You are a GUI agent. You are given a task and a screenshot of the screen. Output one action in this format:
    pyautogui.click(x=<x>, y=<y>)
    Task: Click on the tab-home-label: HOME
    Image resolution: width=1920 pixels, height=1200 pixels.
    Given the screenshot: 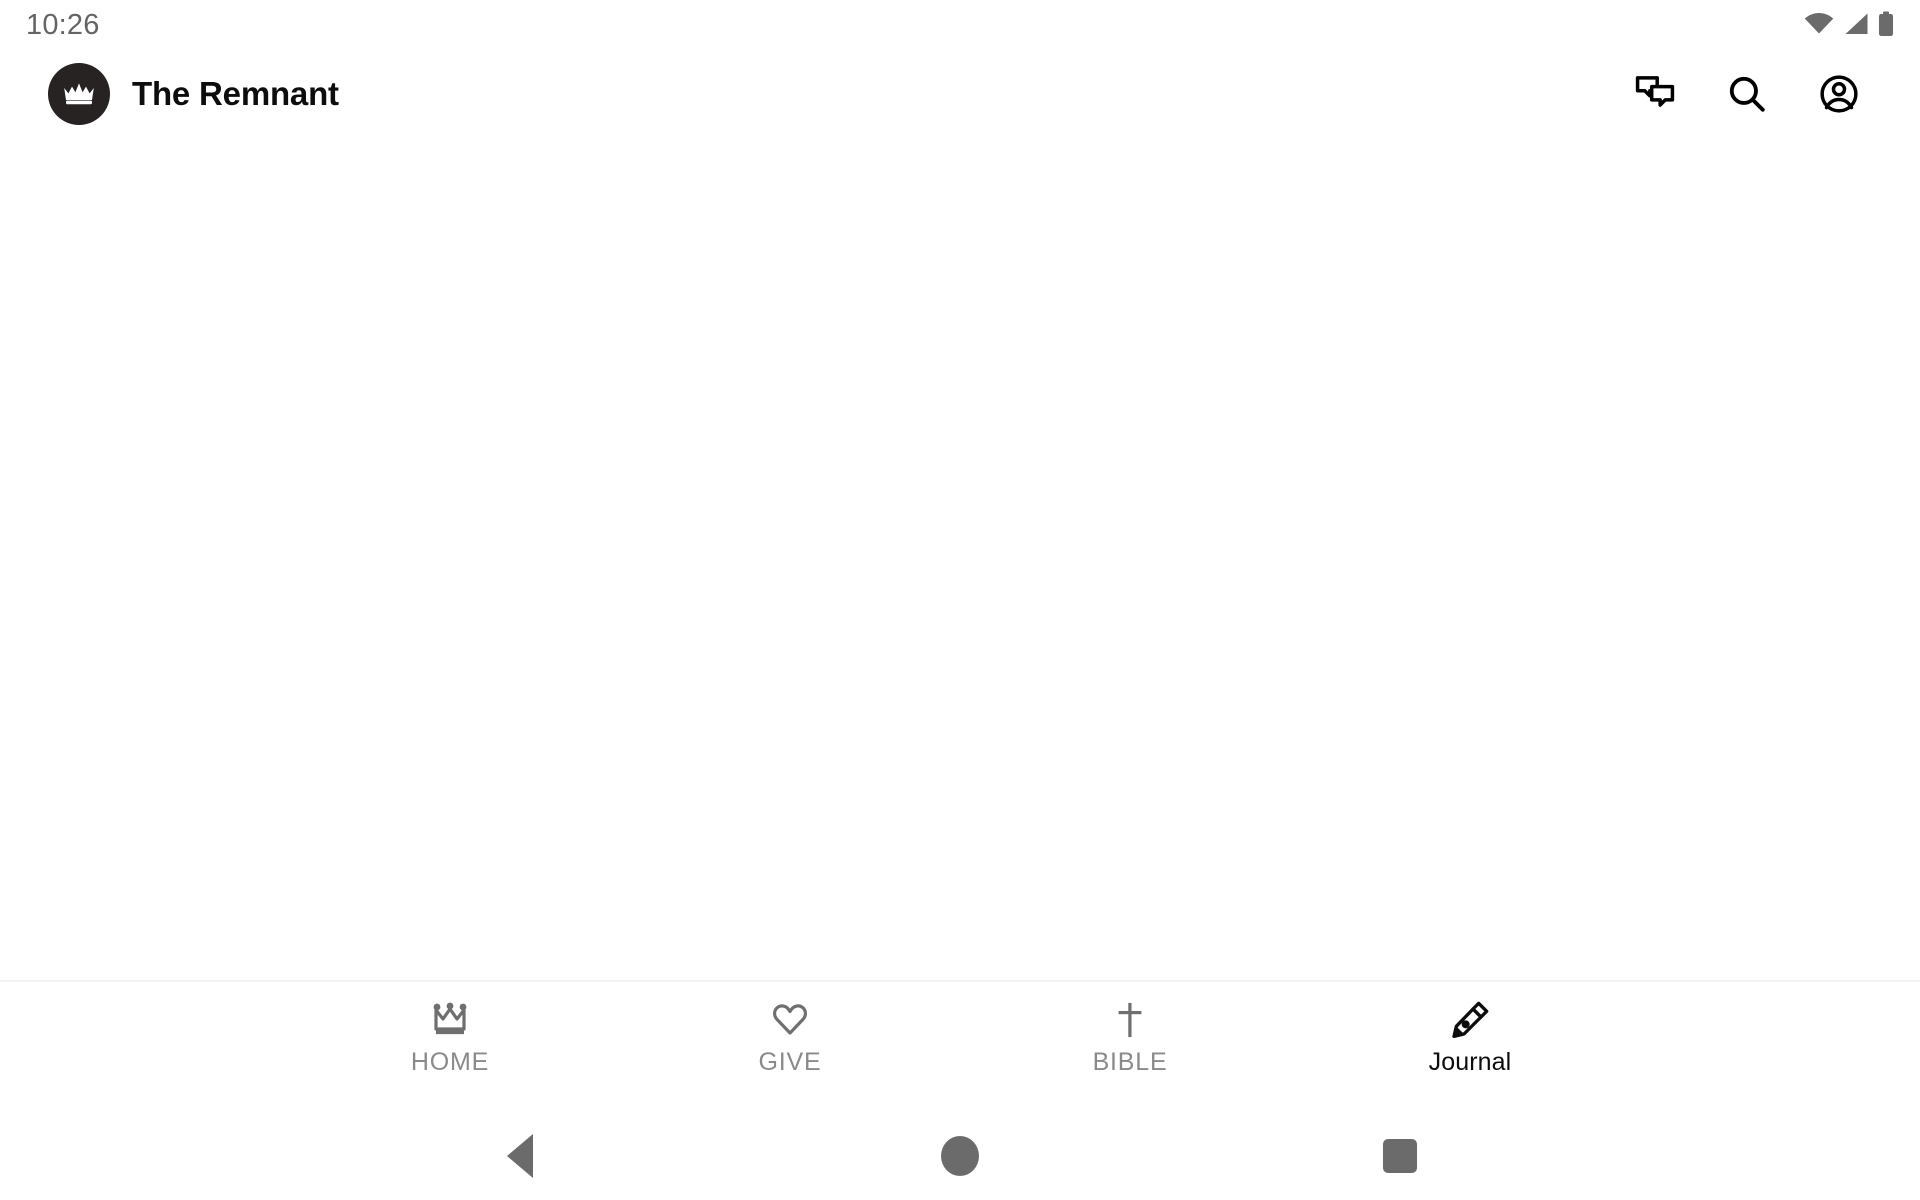 What is the action you would take?
    pyautogui.click(x=450, y=1062)
    